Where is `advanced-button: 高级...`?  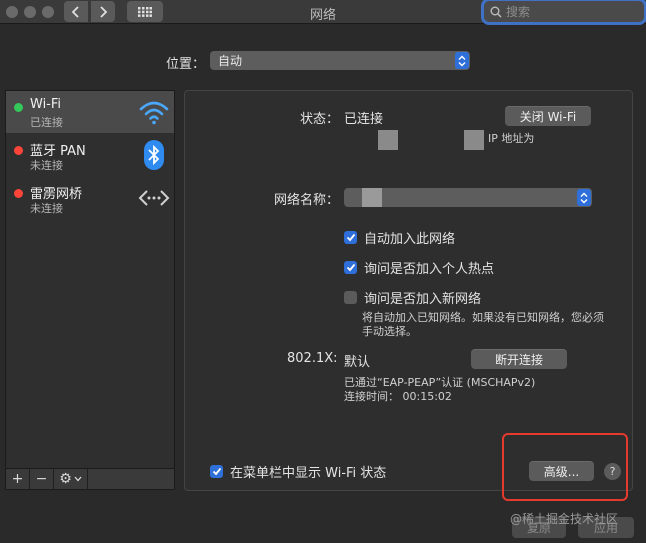
advanced-button: 高级... is located at coordinates (561, 471).